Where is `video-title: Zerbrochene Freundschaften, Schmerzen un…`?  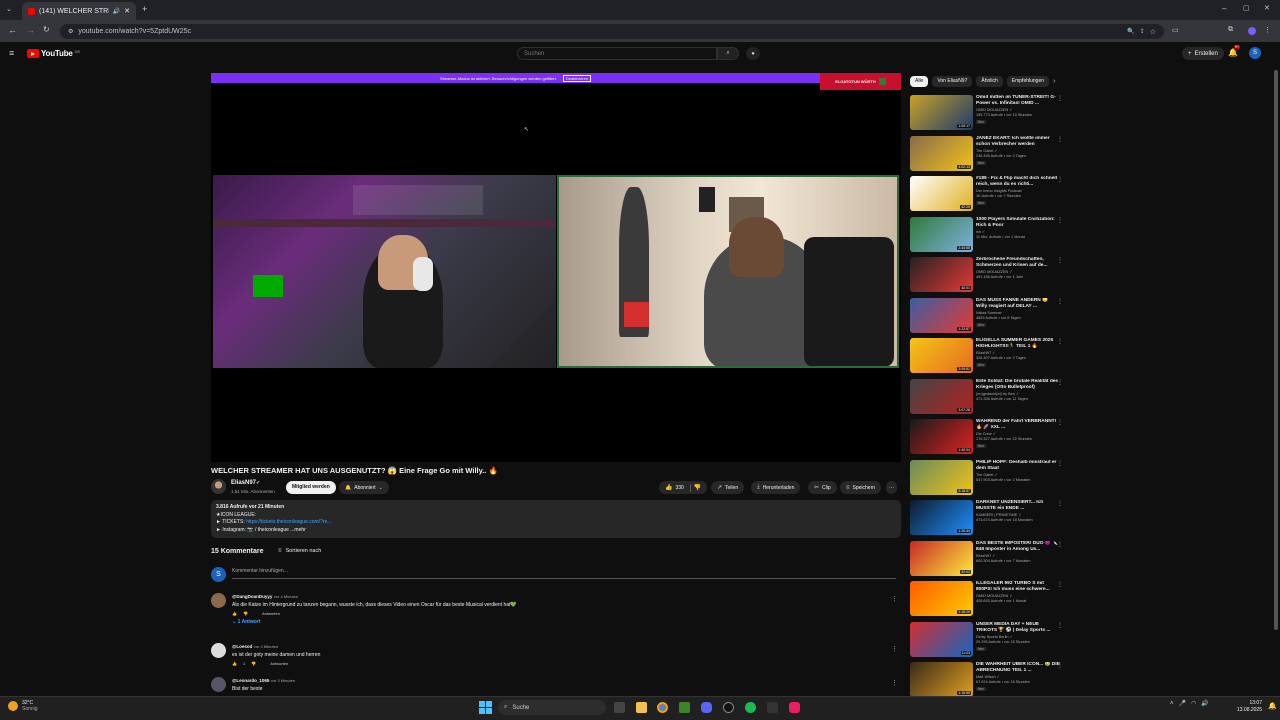 video-title: Zerbrochene Freundschaften, Schmerzen un… is located at coordinates (1018, 263).